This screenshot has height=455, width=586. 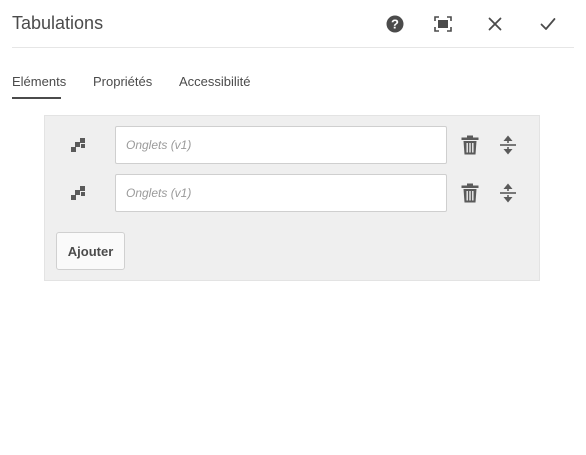 What do you see at coordinates (215, 81) in the screenshot?
I see `tab-accessibility: Accessibilité` at bounding box center [215, 81].